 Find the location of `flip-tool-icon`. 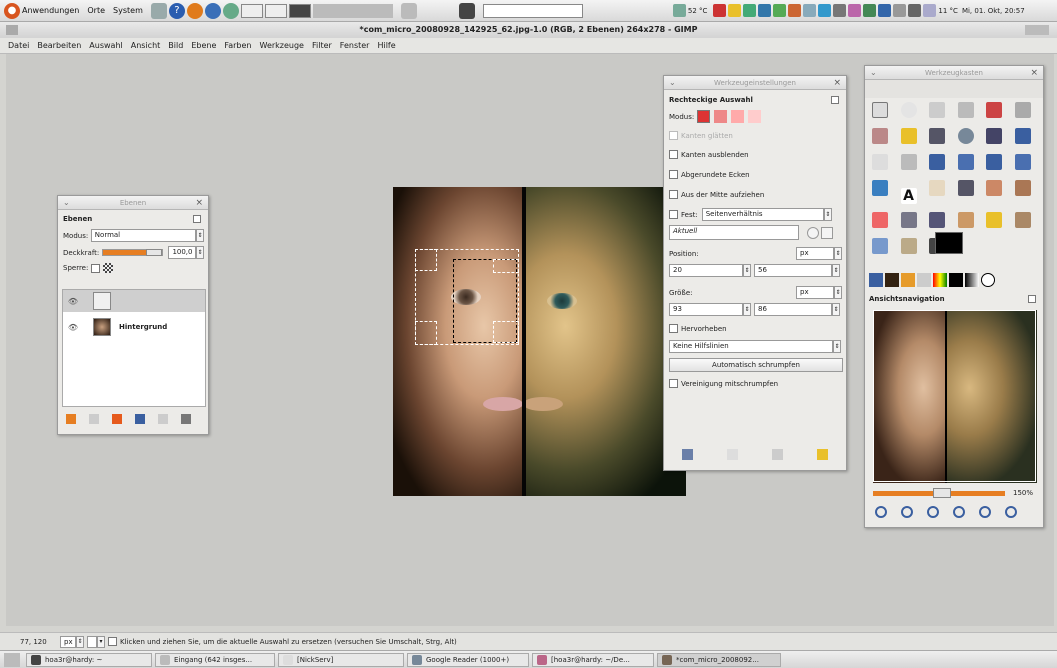

flip-tool-icon is located at coordinates (880, 188).